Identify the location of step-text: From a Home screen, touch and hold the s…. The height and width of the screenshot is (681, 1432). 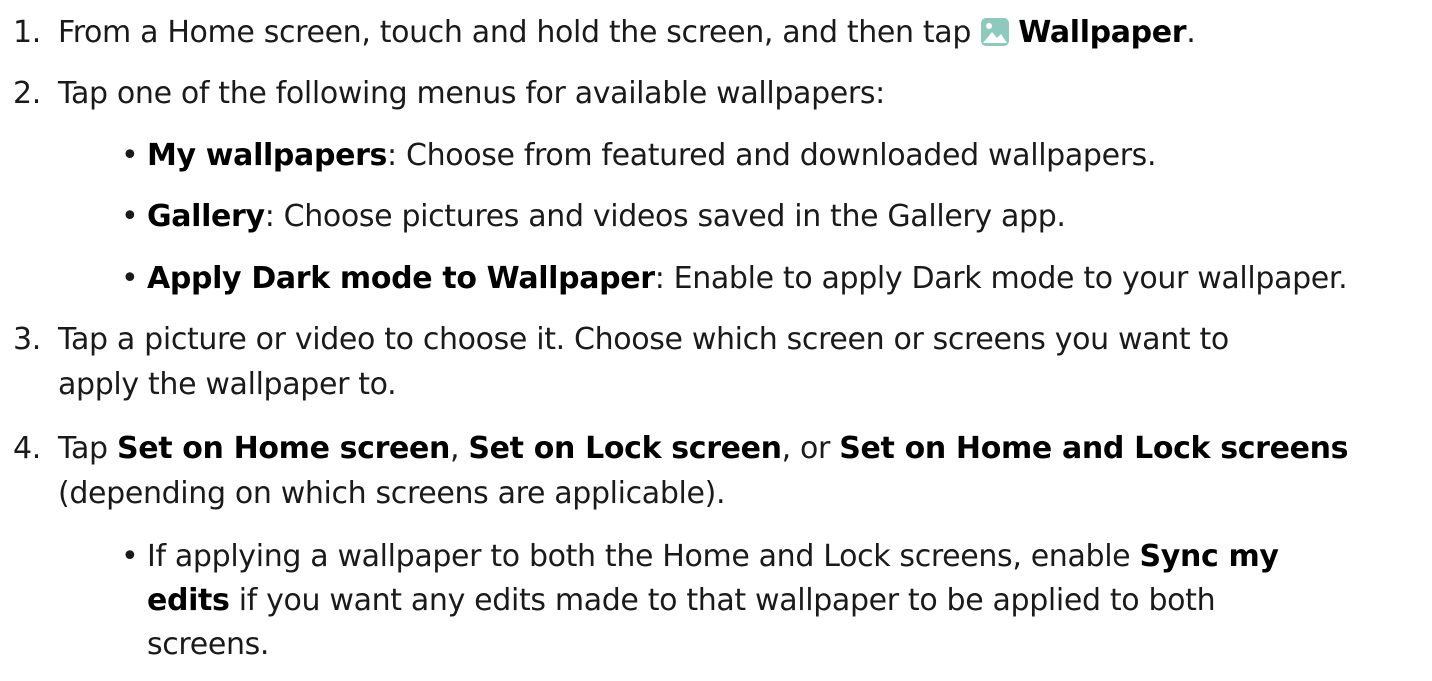
(627, 32).